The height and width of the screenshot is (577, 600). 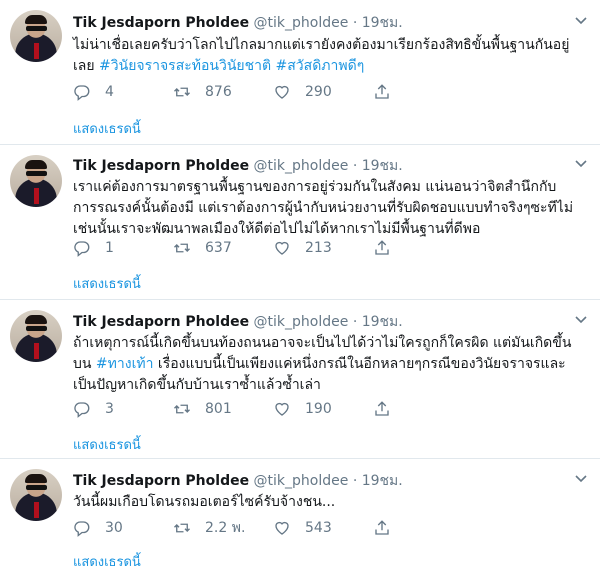 What do you see at coordinates (125, 364) in the screenshot?
I see `hashtag-link: #ทางเท้า` at bounding box center [125, 364].